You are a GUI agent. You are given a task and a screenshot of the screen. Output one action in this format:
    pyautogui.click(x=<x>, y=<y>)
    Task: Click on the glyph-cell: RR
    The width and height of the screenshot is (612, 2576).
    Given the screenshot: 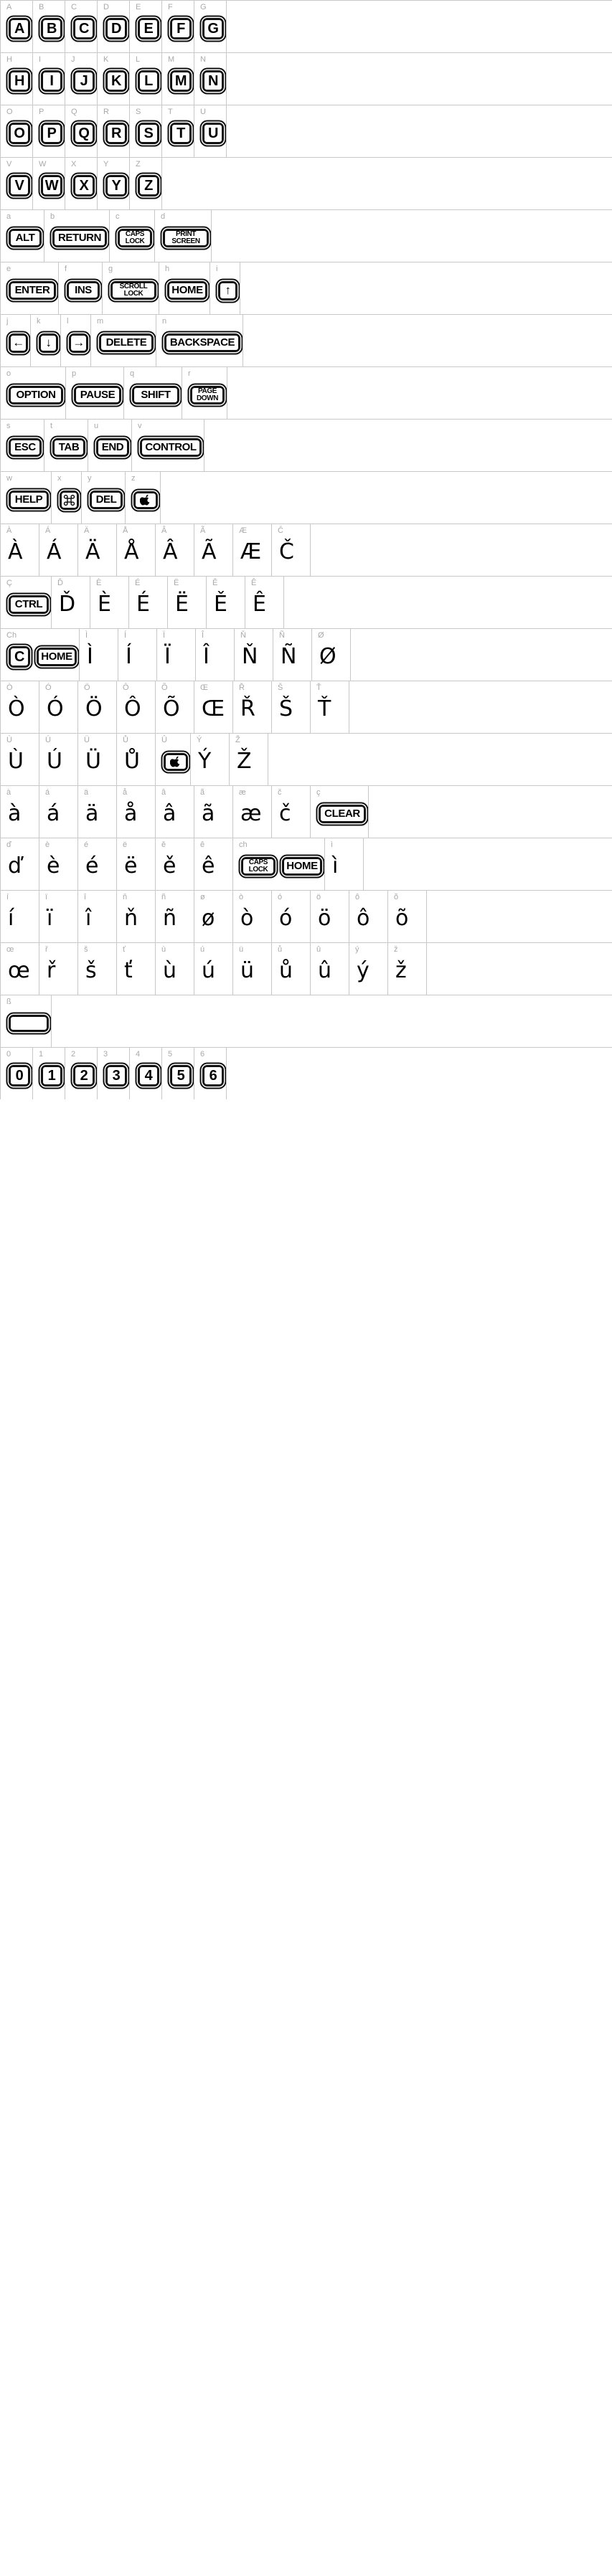 What is the action you would take?
    pyautogui.click(x=113, y=131)
    